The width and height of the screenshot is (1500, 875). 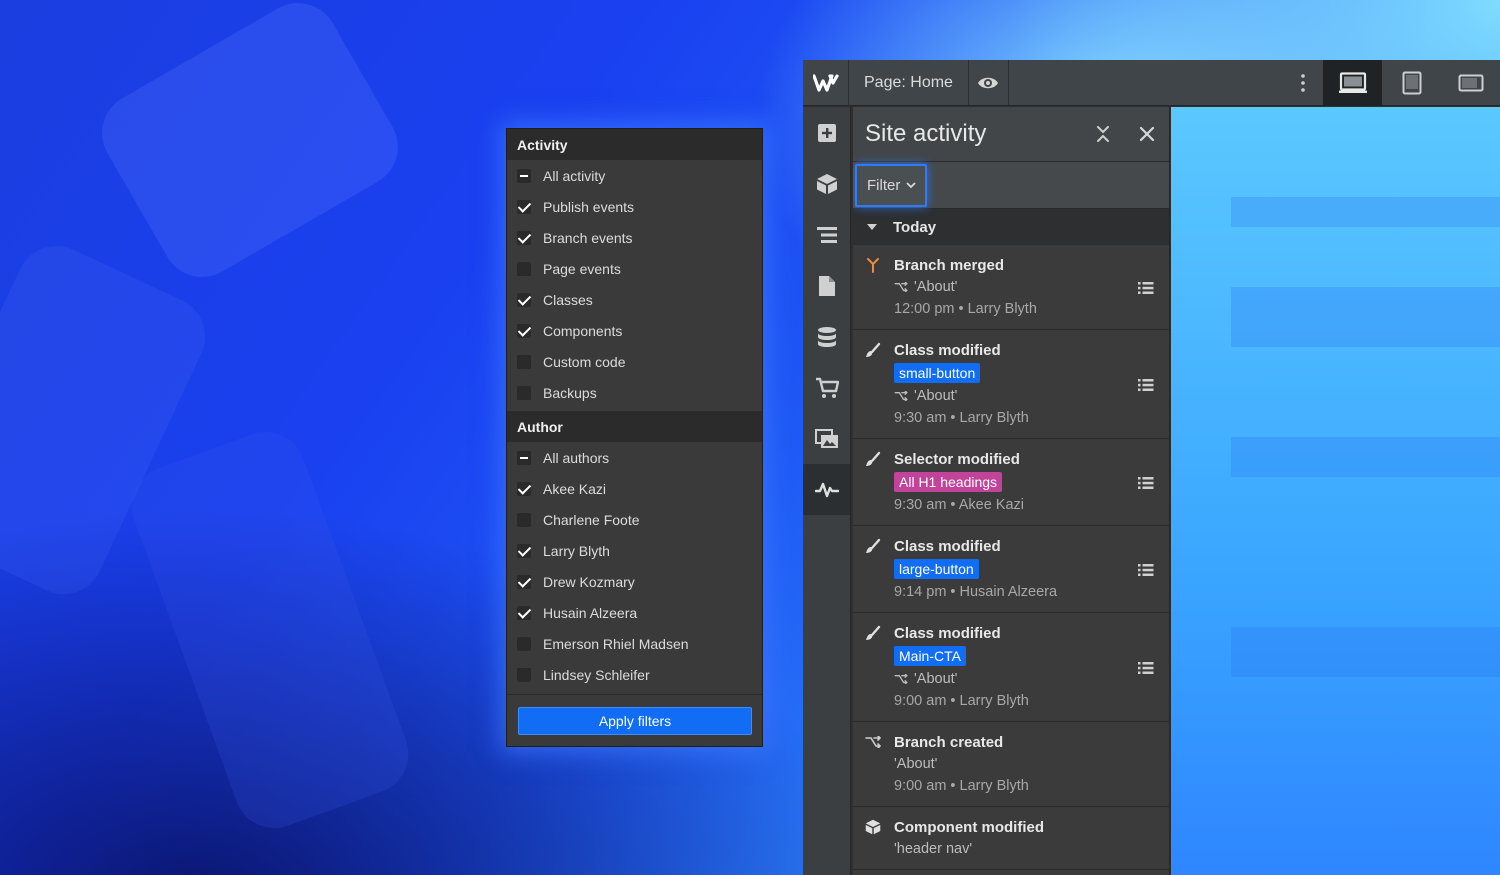 I want to click on add-icon, so click(x=826, y=132).